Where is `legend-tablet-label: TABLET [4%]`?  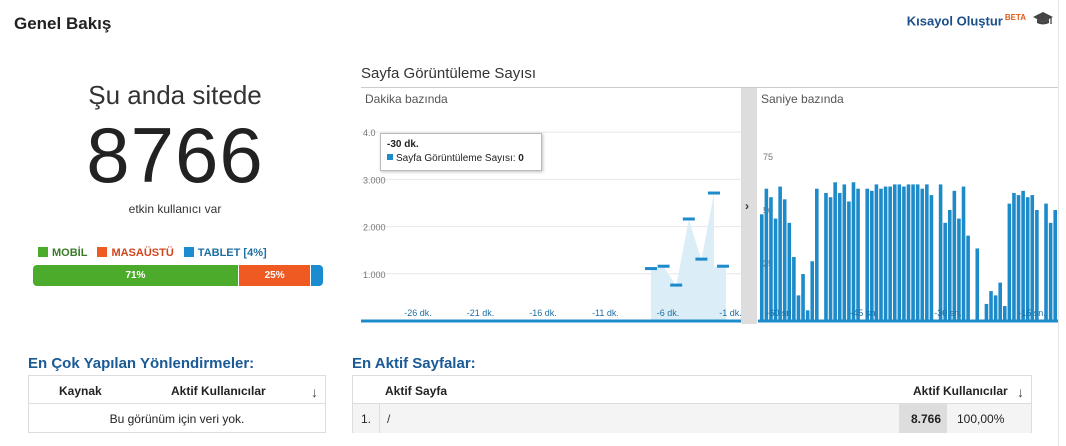 legend-tablet-label: TABLET [4%] is located at coordinates (232, 253).